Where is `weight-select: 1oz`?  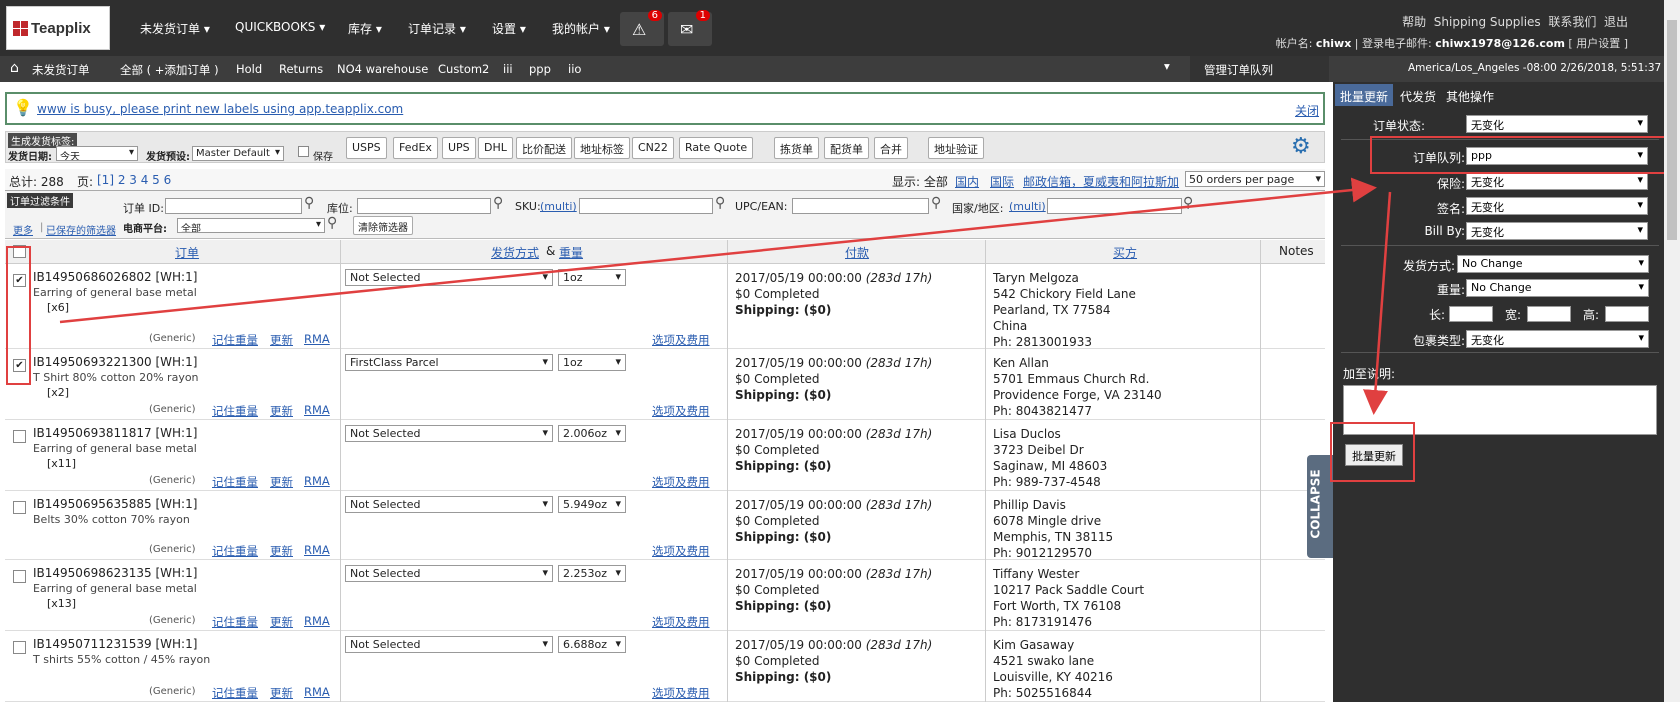
weight-select: 1oz is located at coordinates (592, 277).